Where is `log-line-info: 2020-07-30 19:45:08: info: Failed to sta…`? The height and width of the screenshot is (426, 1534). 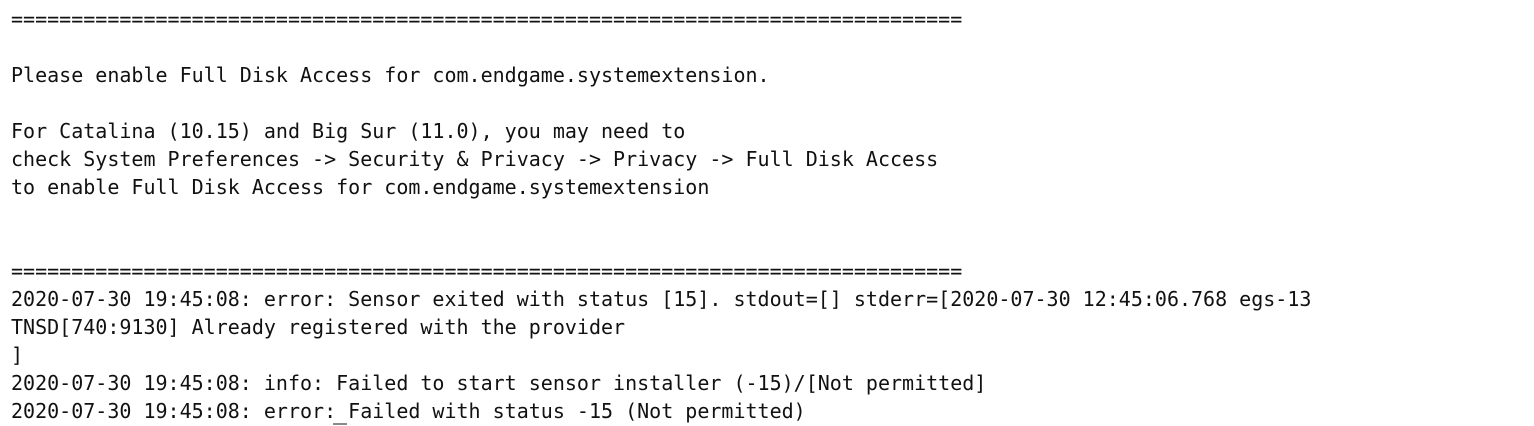 log-line-info: 2020-07-30 19:45:08: info: Failed to sta… is located at coordinates (499, 383).